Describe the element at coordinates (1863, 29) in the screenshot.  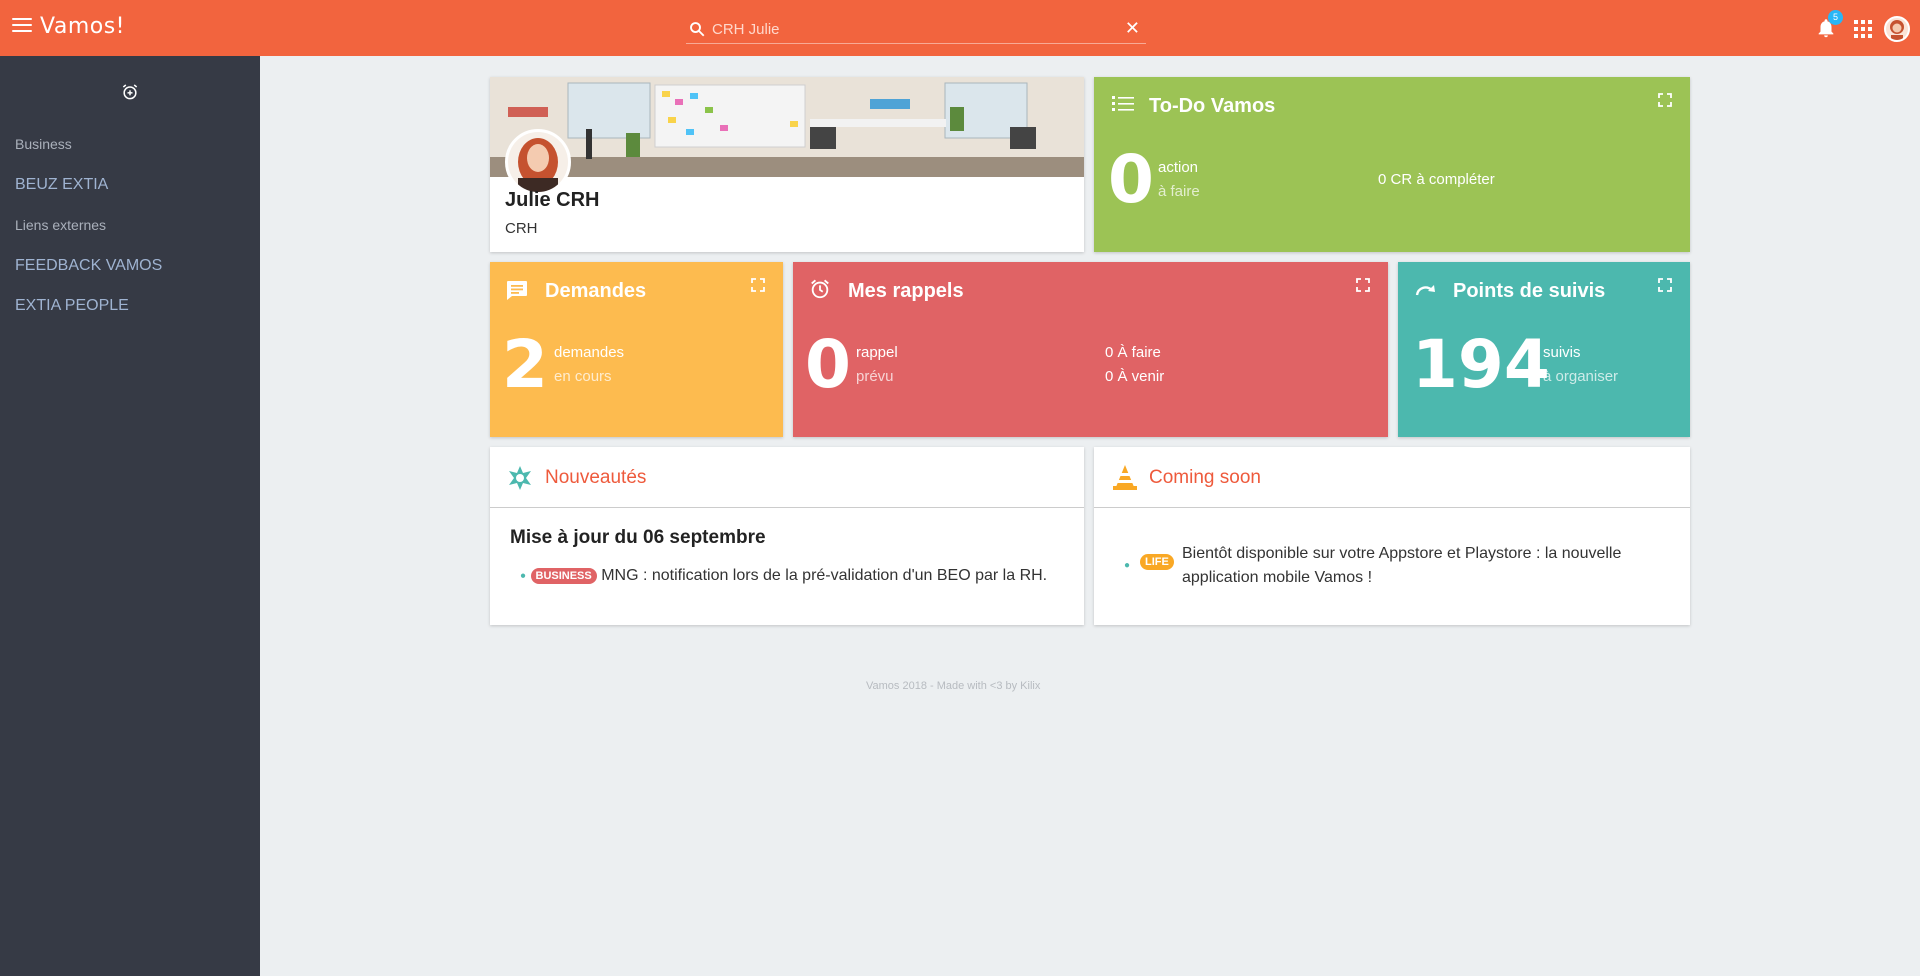
I see `apps-grid-icon` at that location.